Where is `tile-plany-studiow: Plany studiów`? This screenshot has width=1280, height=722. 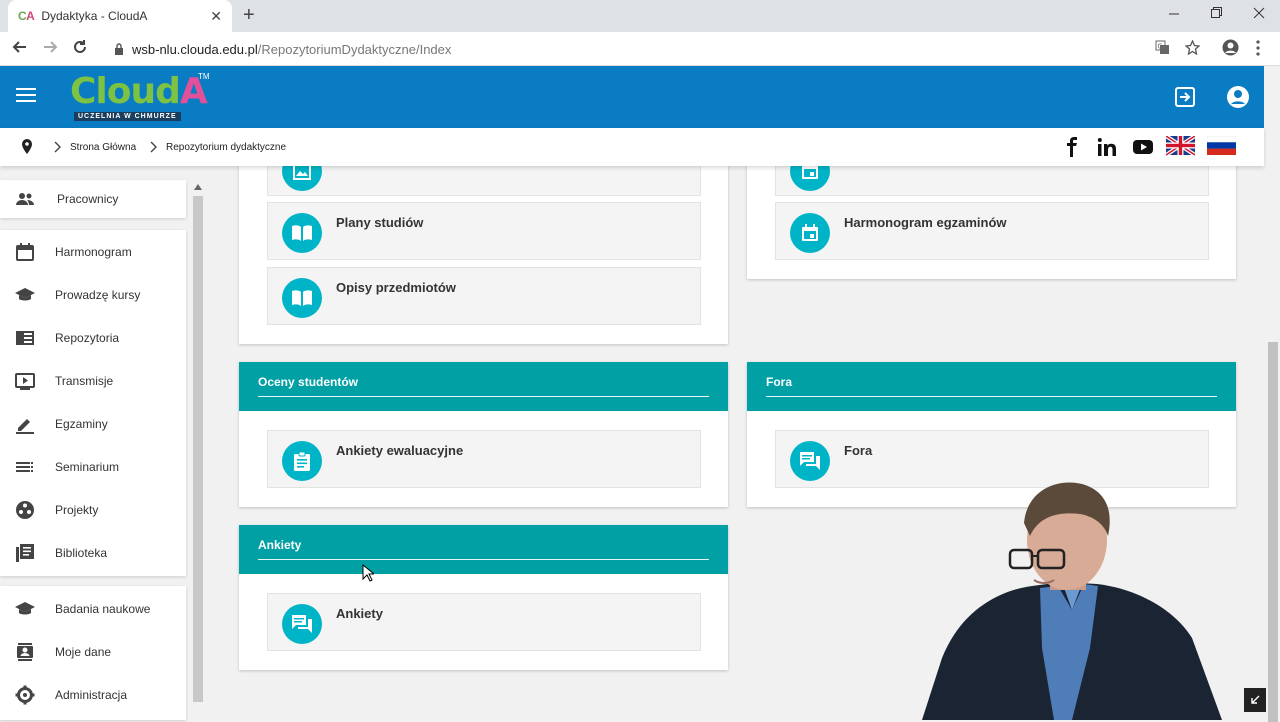
tile-plany-studiow: Plany studiów is located at coordinates (484, 231).